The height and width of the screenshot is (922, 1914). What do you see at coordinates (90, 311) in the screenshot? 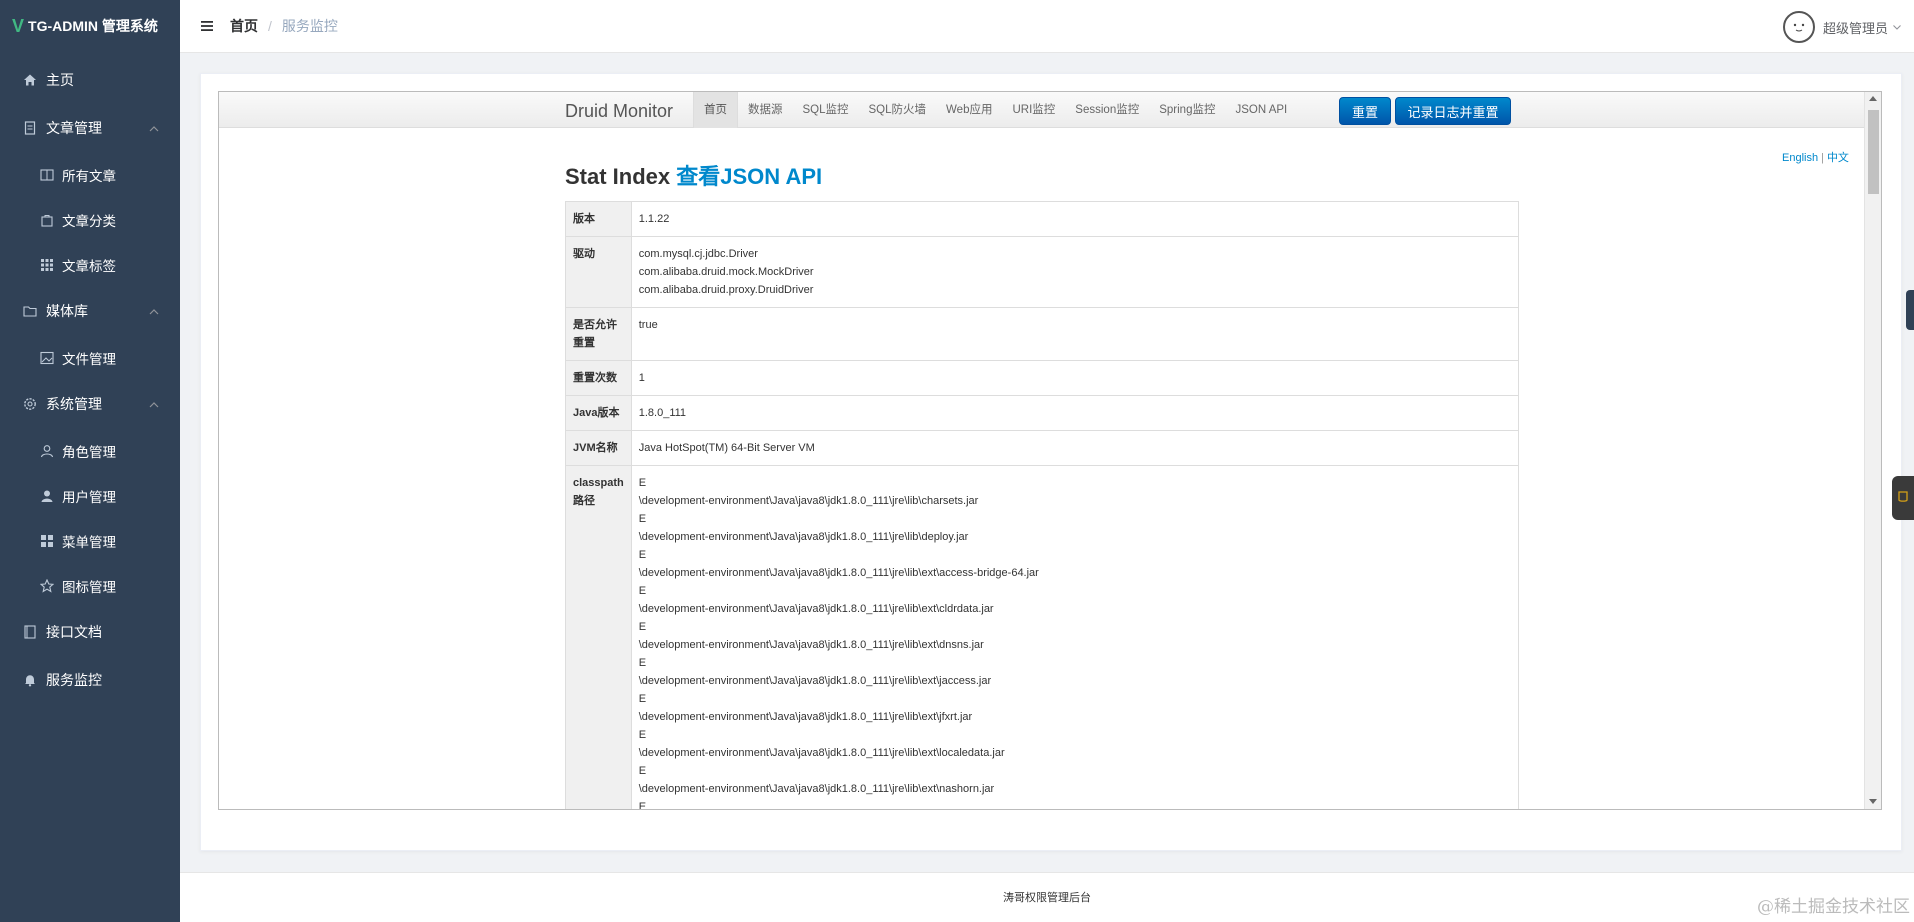
I see `sidebar-item-media-library: 媒体库` at bounding box center [90, 311].